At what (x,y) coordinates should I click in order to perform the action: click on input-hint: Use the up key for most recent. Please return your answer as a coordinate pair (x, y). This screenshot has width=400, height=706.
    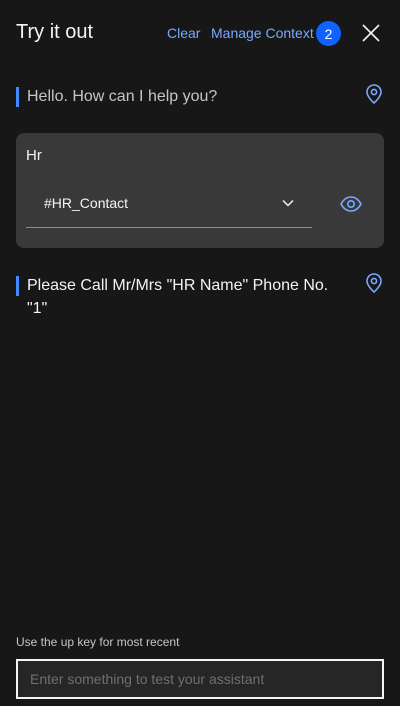
    Looking at the image, I should click on (98, 642).